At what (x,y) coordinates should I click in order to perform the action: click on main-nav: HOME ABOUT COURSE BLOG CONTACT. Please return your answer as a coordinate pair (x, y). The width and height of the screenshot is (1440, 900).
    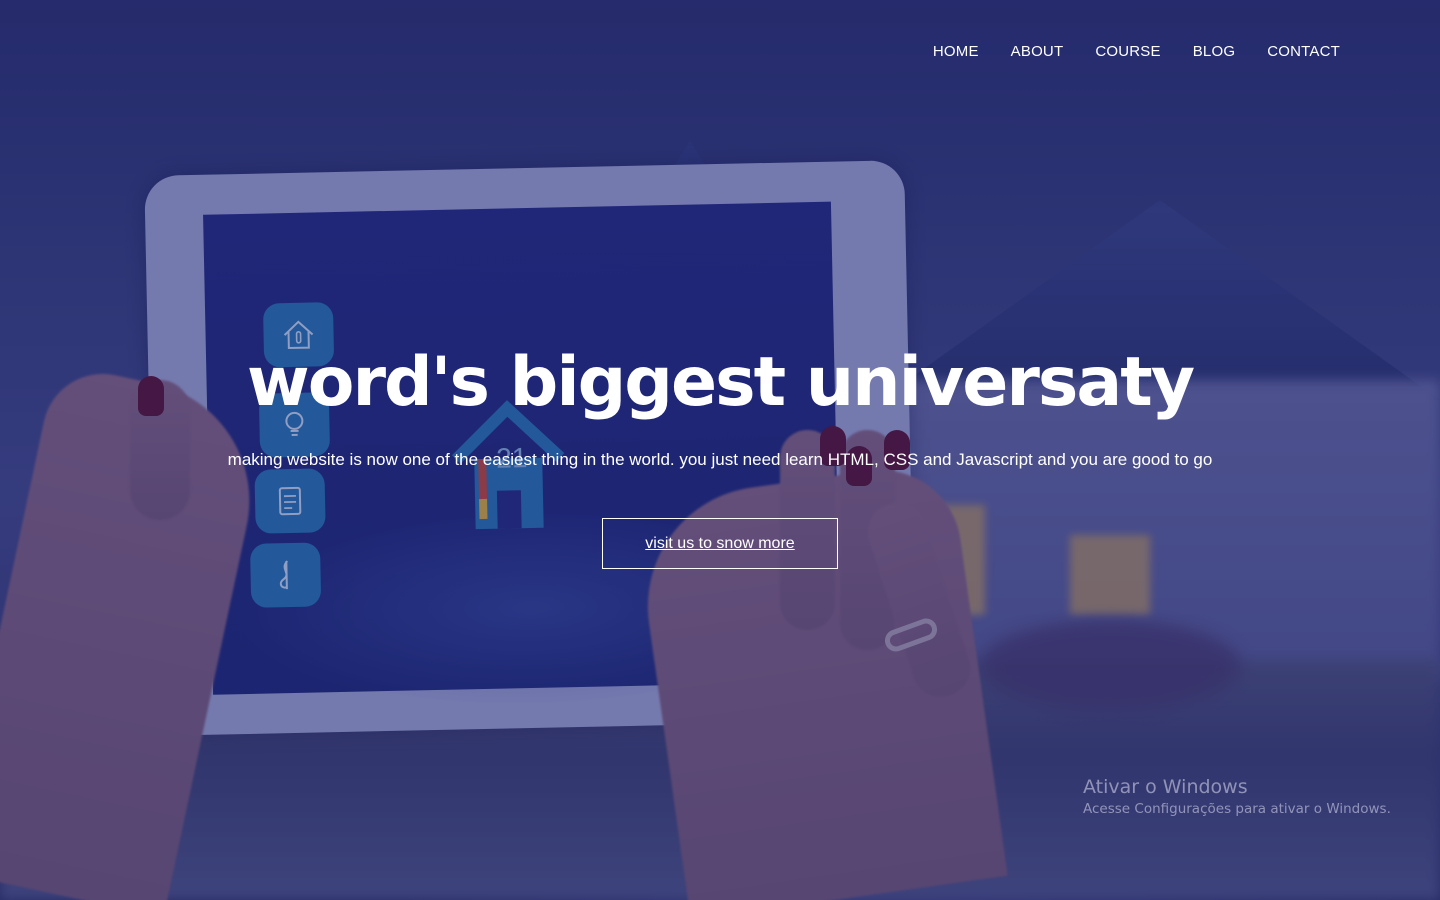
    Looking at the image, I should click on (1136, 51).